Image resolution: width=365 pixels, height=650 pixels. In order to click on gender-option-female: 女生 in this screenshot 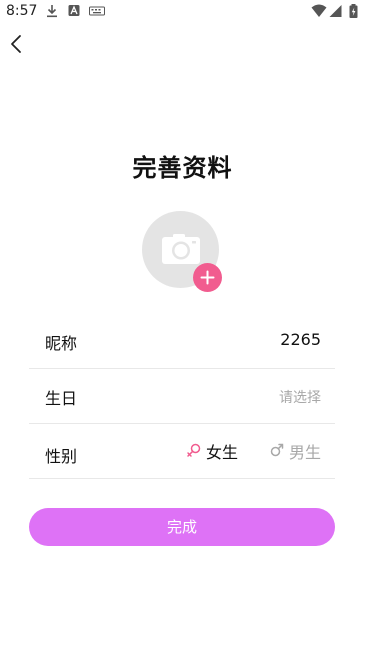, I will do `click(213, 450)`.